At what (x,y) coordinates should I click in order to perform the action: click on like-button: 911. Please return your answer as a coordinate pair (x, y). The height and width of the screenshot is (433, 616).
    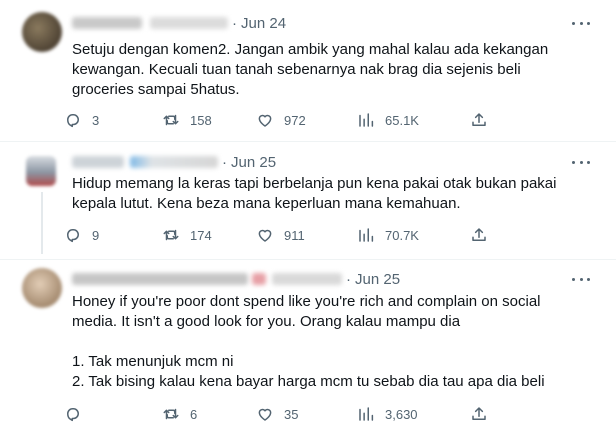
    Looking at the image, I should click on (280, 235).